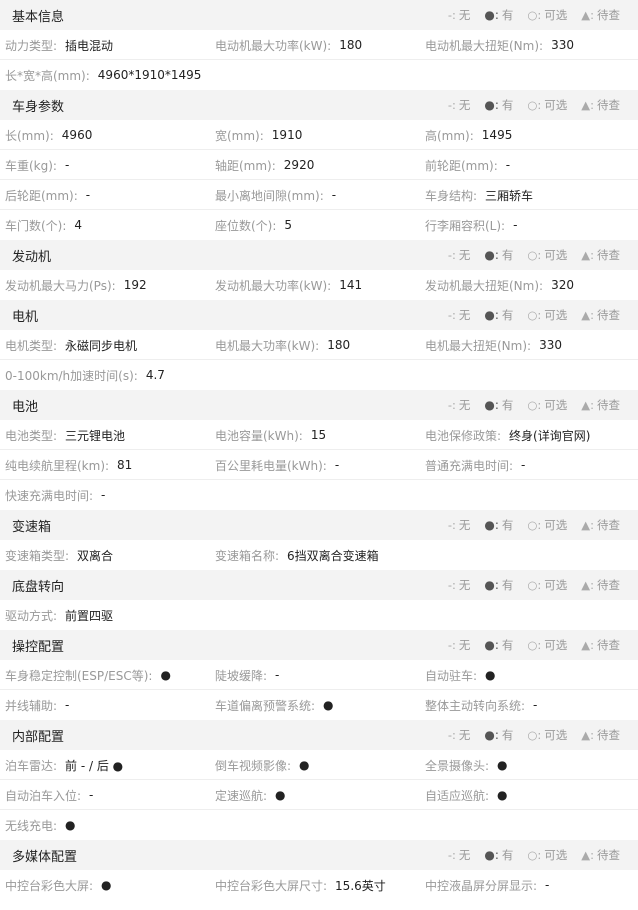  Describe the element at coordinates (315, 765) in the screenshot. I see `spec-cell: 倒车视频影像: ●` at that location.